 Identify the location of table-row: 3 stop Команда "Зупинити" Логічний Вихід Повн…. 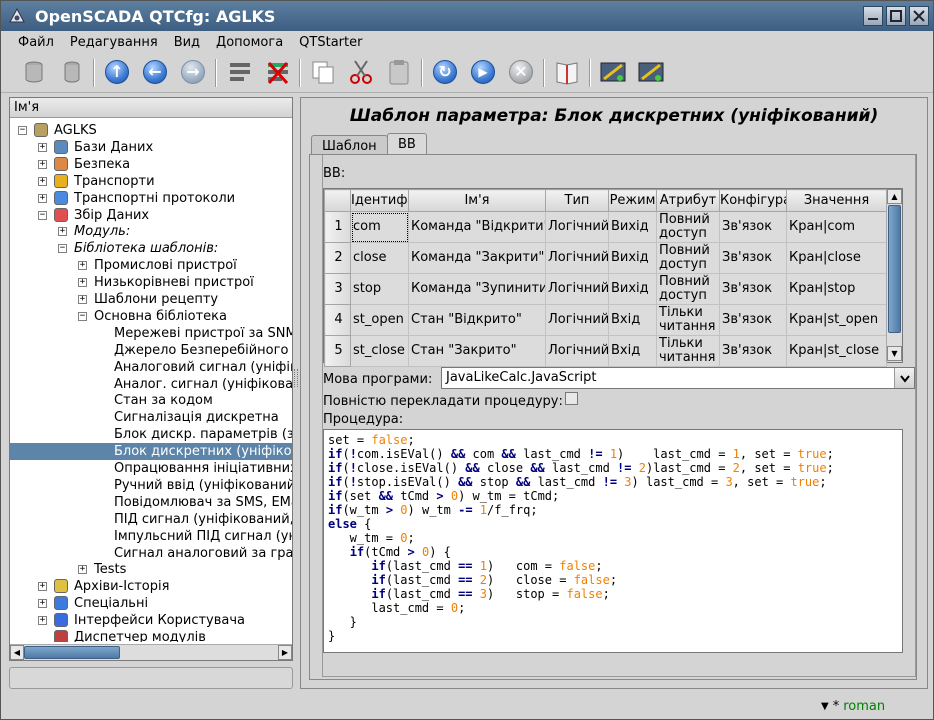
(605, 289).